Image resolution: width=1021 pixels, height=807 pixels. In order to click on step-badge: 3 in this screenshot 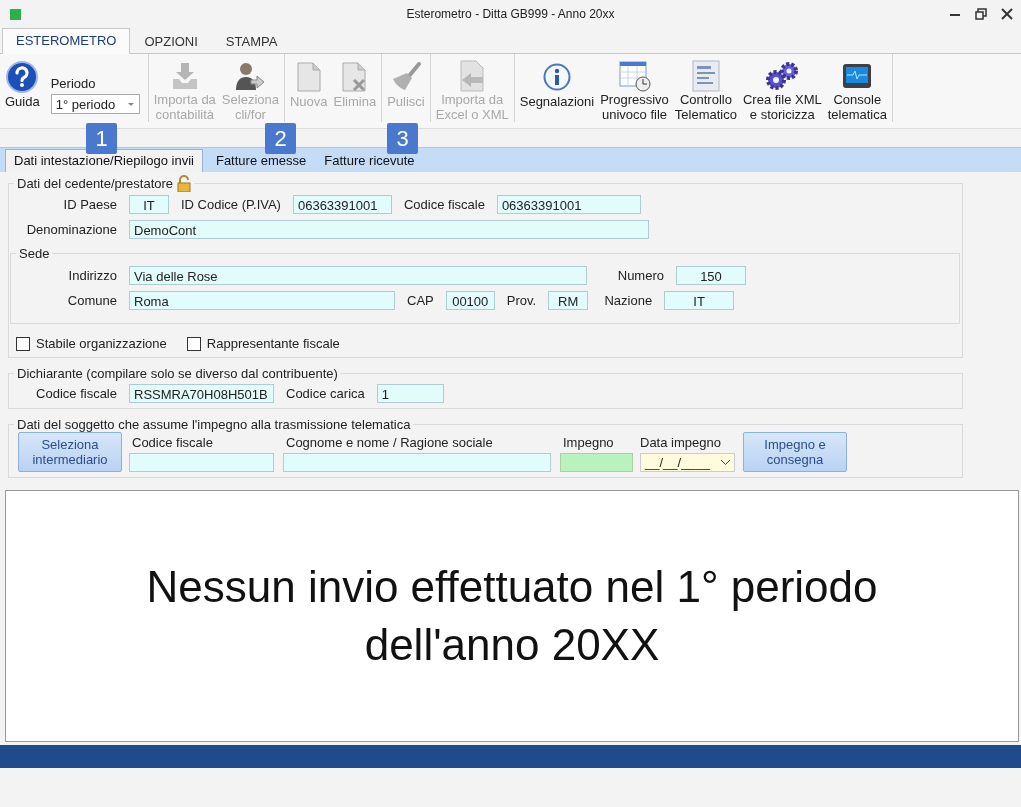, I will do `click(402, 138)`.